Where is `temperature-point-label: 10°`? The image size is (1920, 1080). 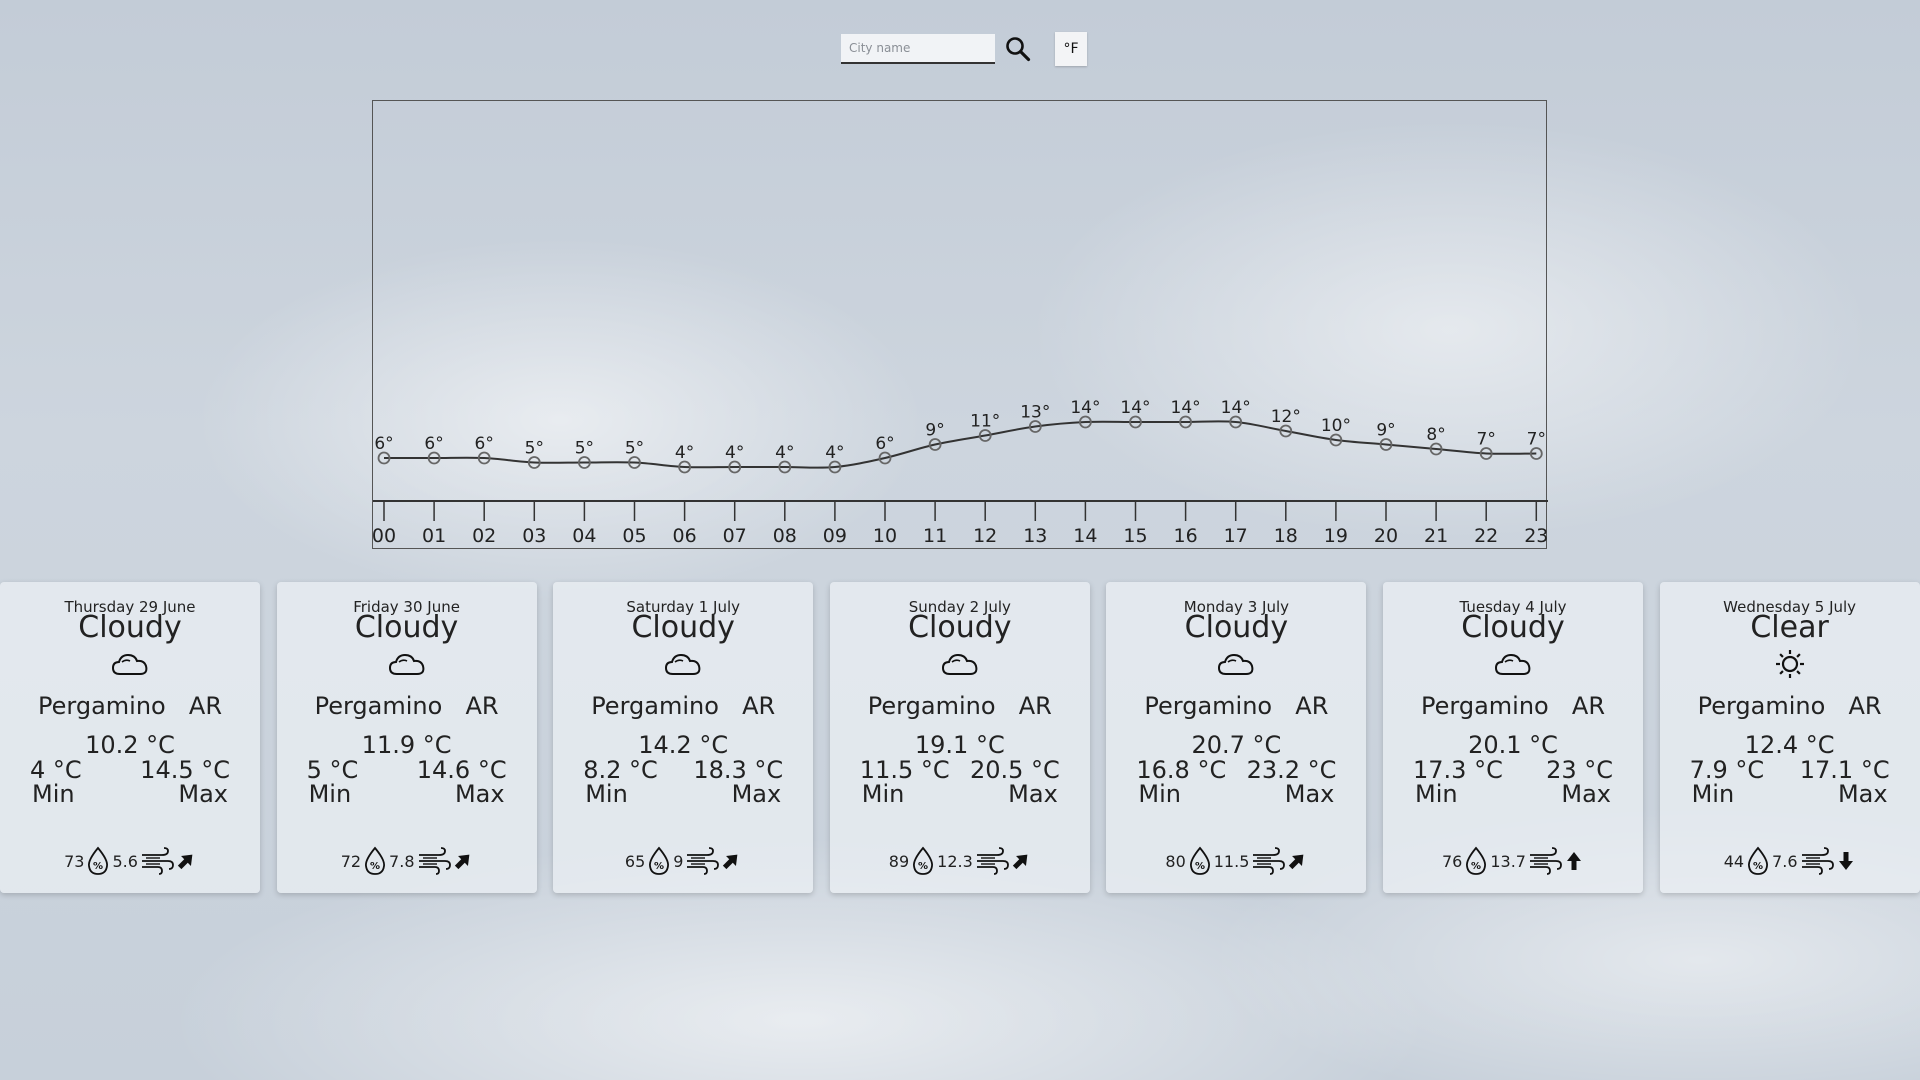
temperature-point-label: 10° is located at coordinates (1336, 426).